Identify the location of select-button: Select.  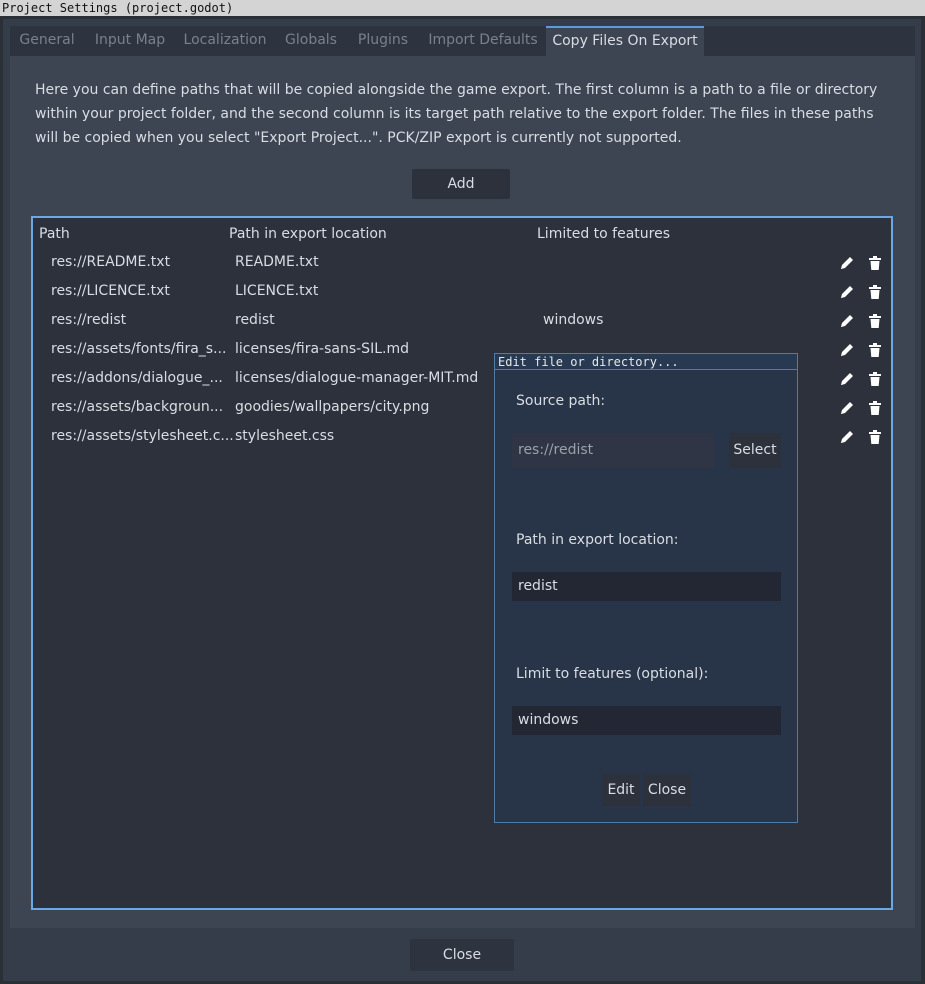
(755, 450).